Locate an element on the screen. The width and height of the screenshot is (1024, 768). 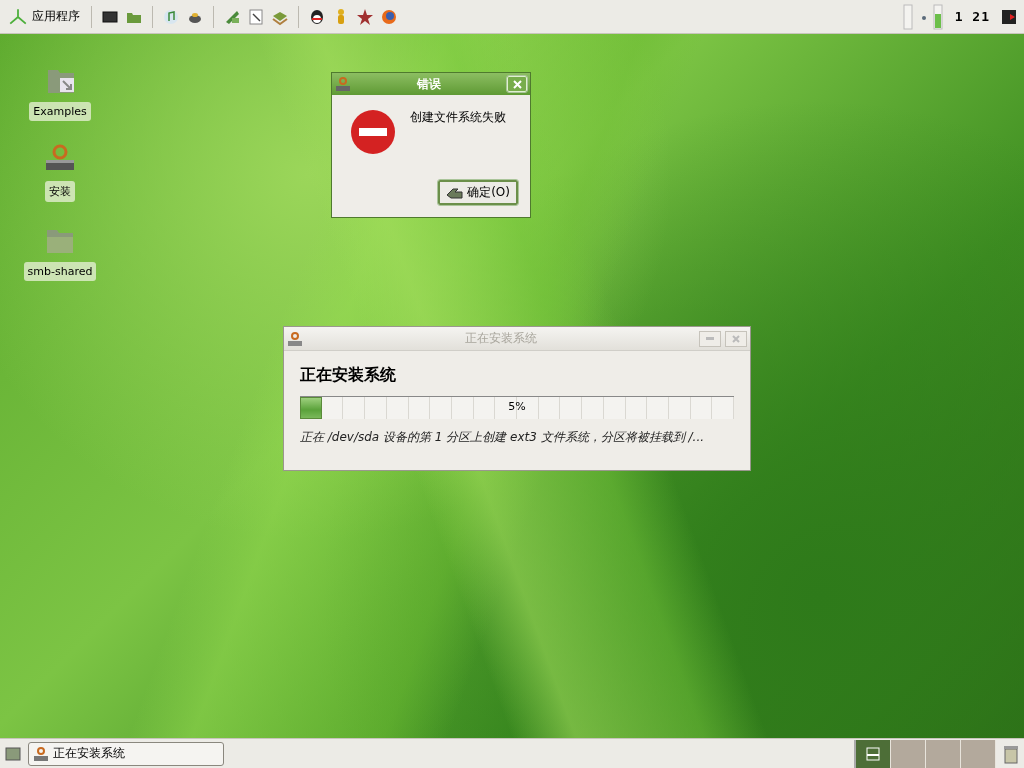
desktop-icon-label: Examples is located at coordinates (60, 111).